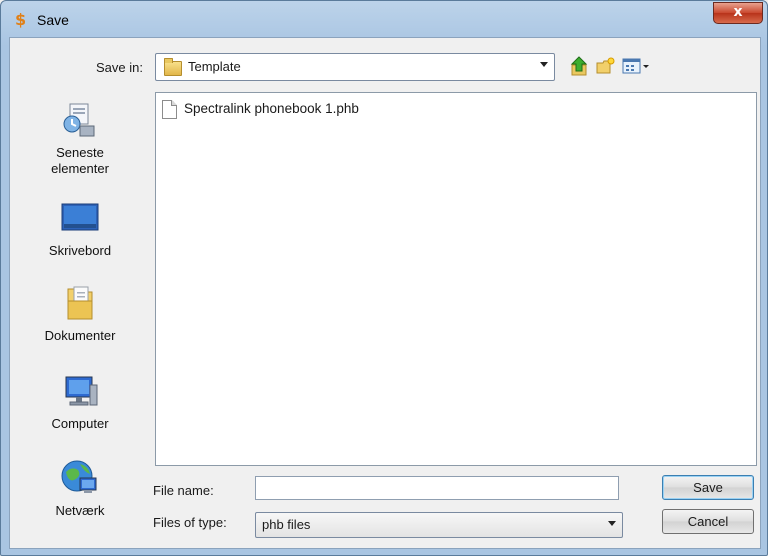  What do you see at coordinates (637, 66) in the screenshot?
I see `view-menu-icon` at bounding box center [637, 66].